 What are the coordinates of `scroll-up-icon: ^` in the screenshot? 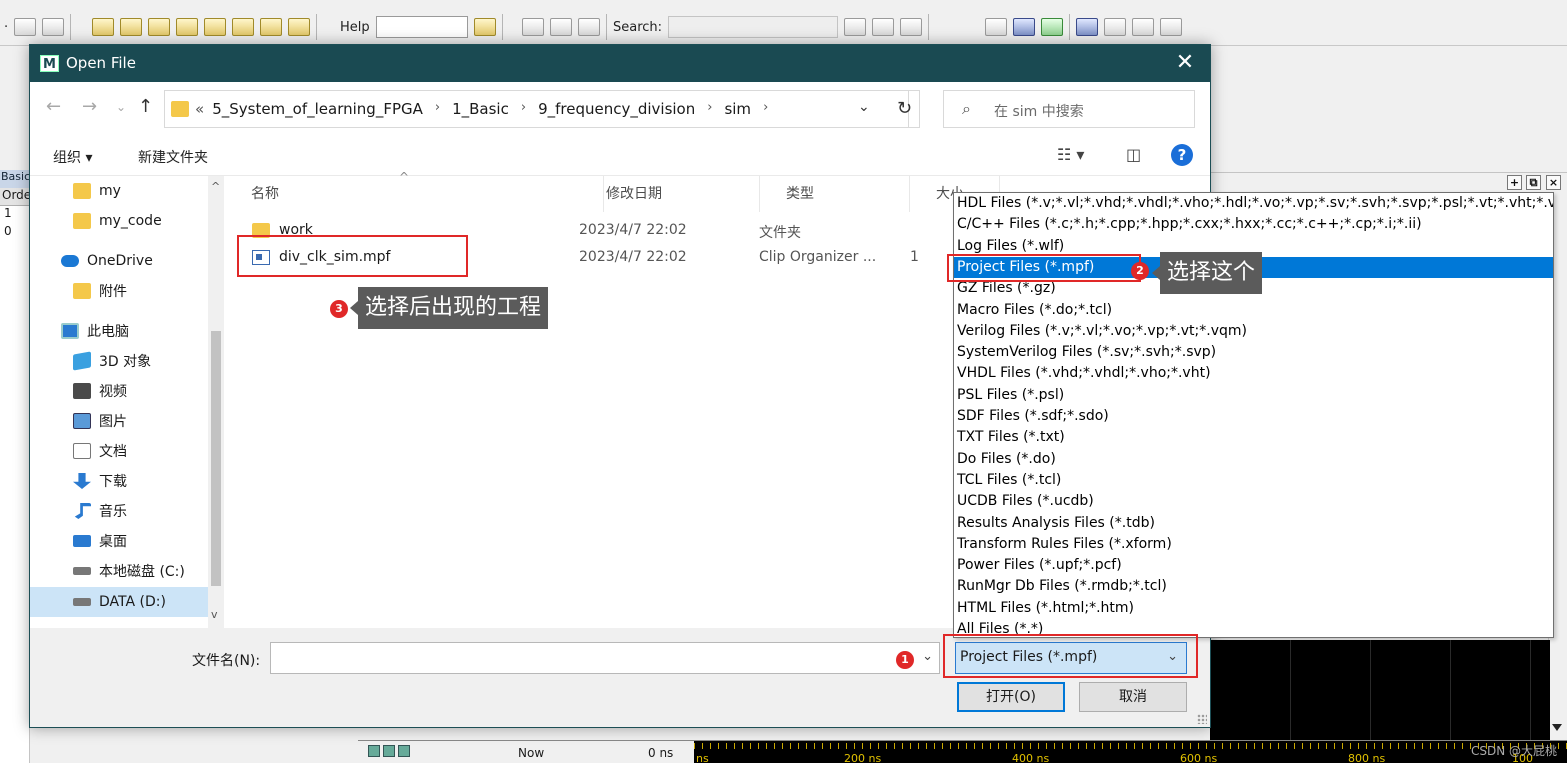 It's located at (215, 186).